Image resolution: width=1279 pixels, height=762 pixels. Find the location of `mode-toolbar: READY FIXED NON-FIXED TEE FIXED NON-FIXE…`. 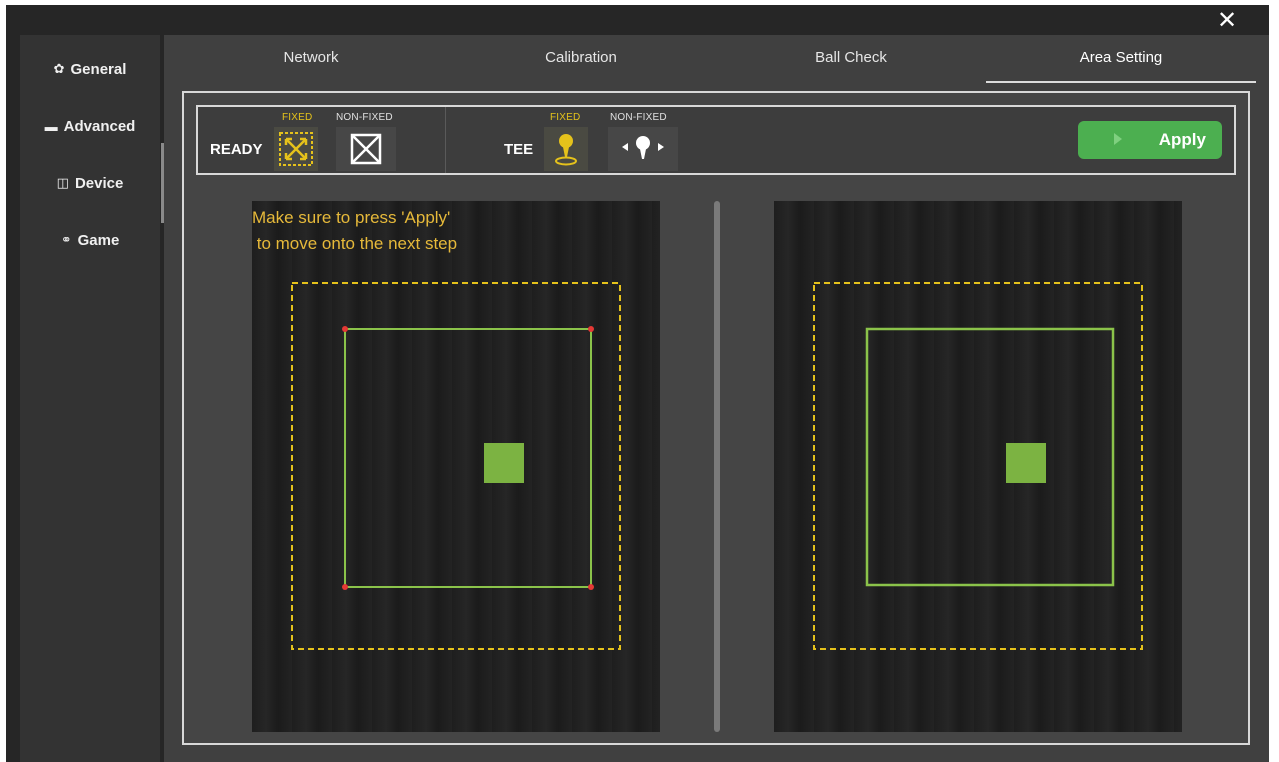

mode-toolbar: READY FIXED NON-FIXED TEE FIXED NON-FIXE… is located at coordinates (716, 140).